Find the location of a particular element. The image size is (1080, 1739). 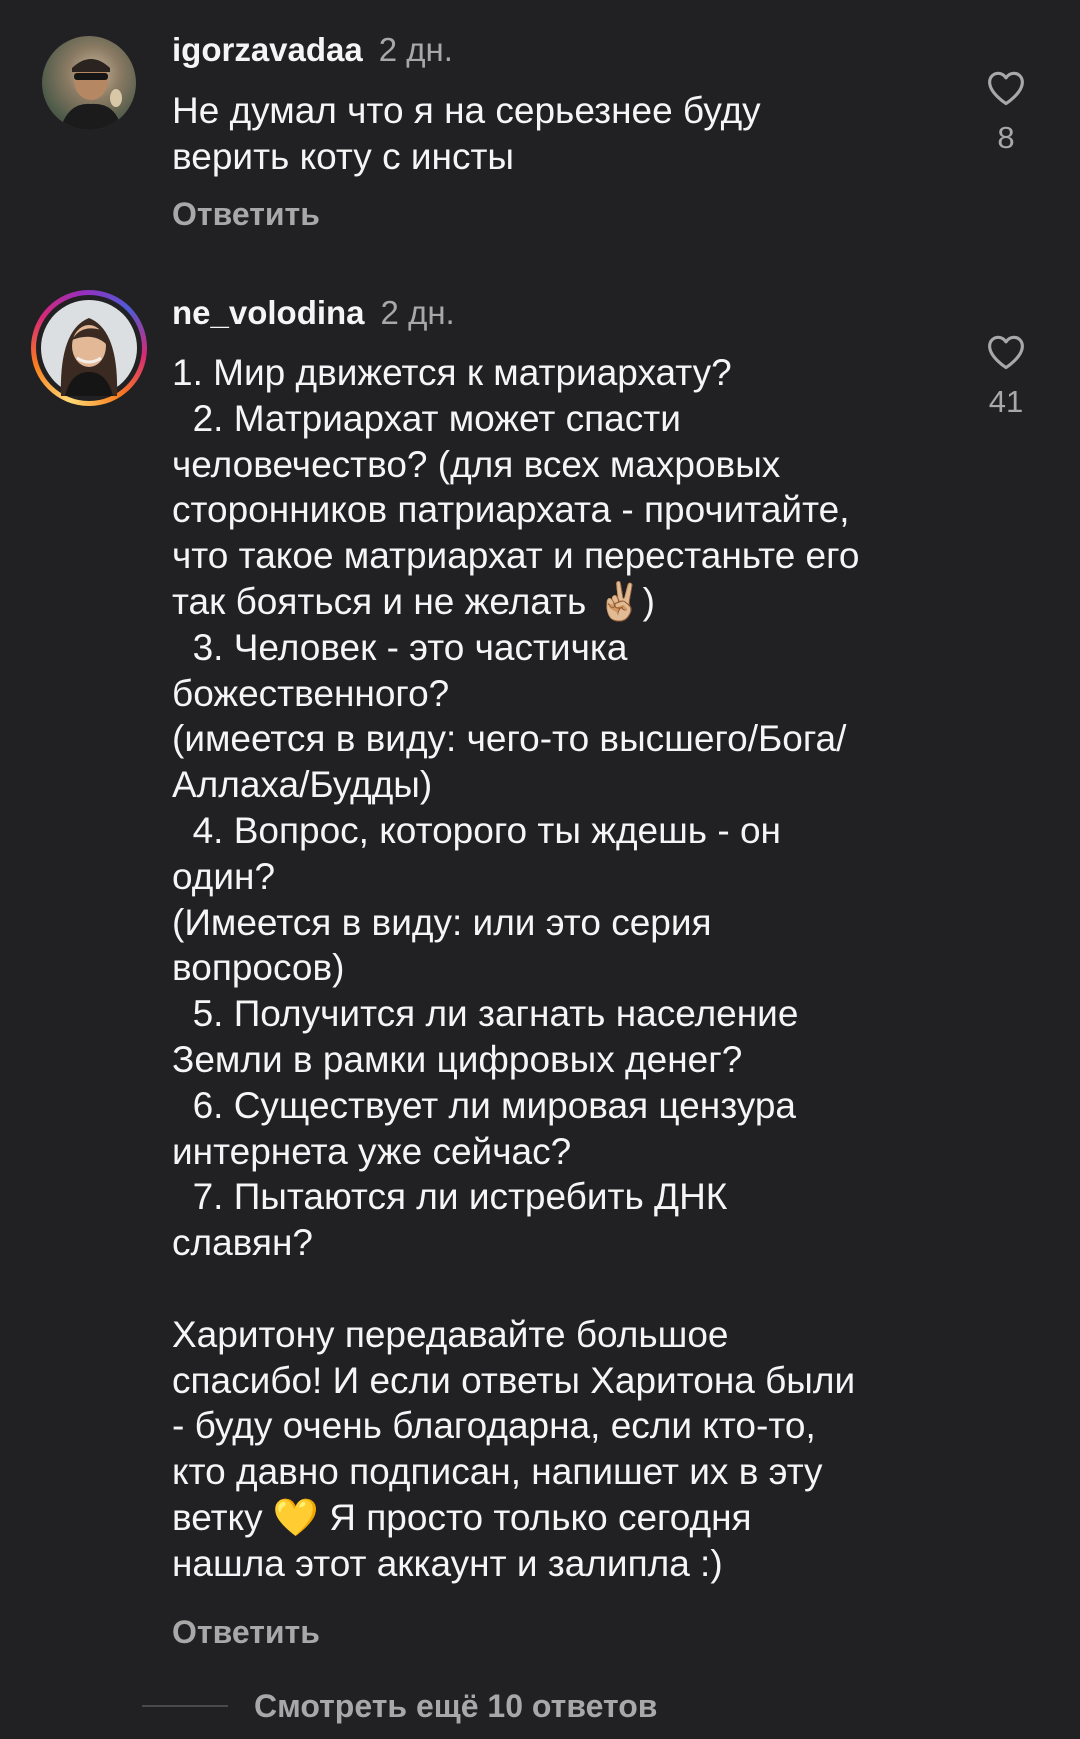

view-more-replies-button: Смотреть ещё 10 ответов is located at coordinates (399, 1706).